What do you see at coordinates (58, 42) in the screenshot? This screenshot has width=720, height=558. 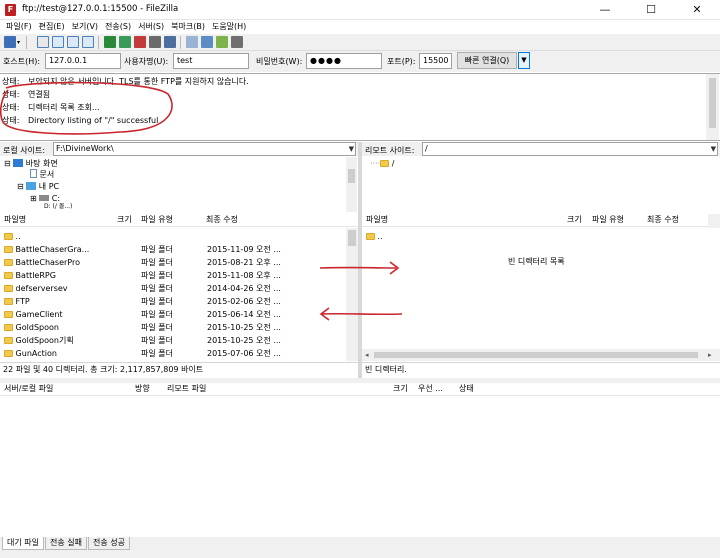 I see `toggle-local-tree-icon` at bounding box center [58, 42].